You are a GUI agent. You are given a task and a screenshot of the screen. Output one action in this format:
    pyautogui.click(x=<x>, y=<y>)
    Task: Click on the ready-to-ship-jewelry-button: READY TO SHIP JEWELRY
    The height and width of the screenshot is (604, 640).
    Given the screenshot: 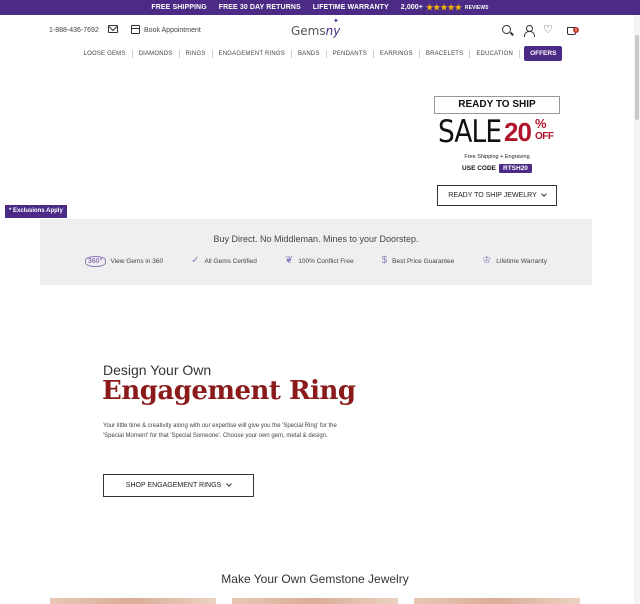 What is the action you would take?
    pyautogui.click(x=497, y=195)
    